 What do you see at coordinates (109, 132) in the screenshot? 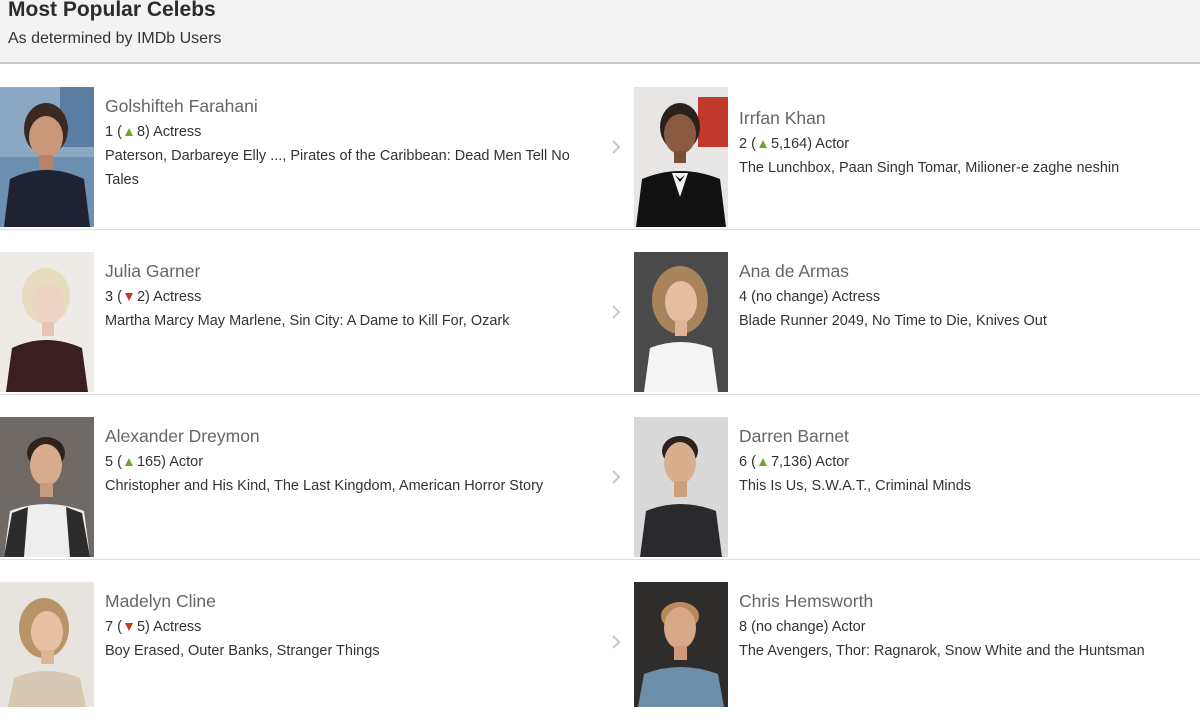
I see `celeb-rank: 1` at bounding box center [109, 132].